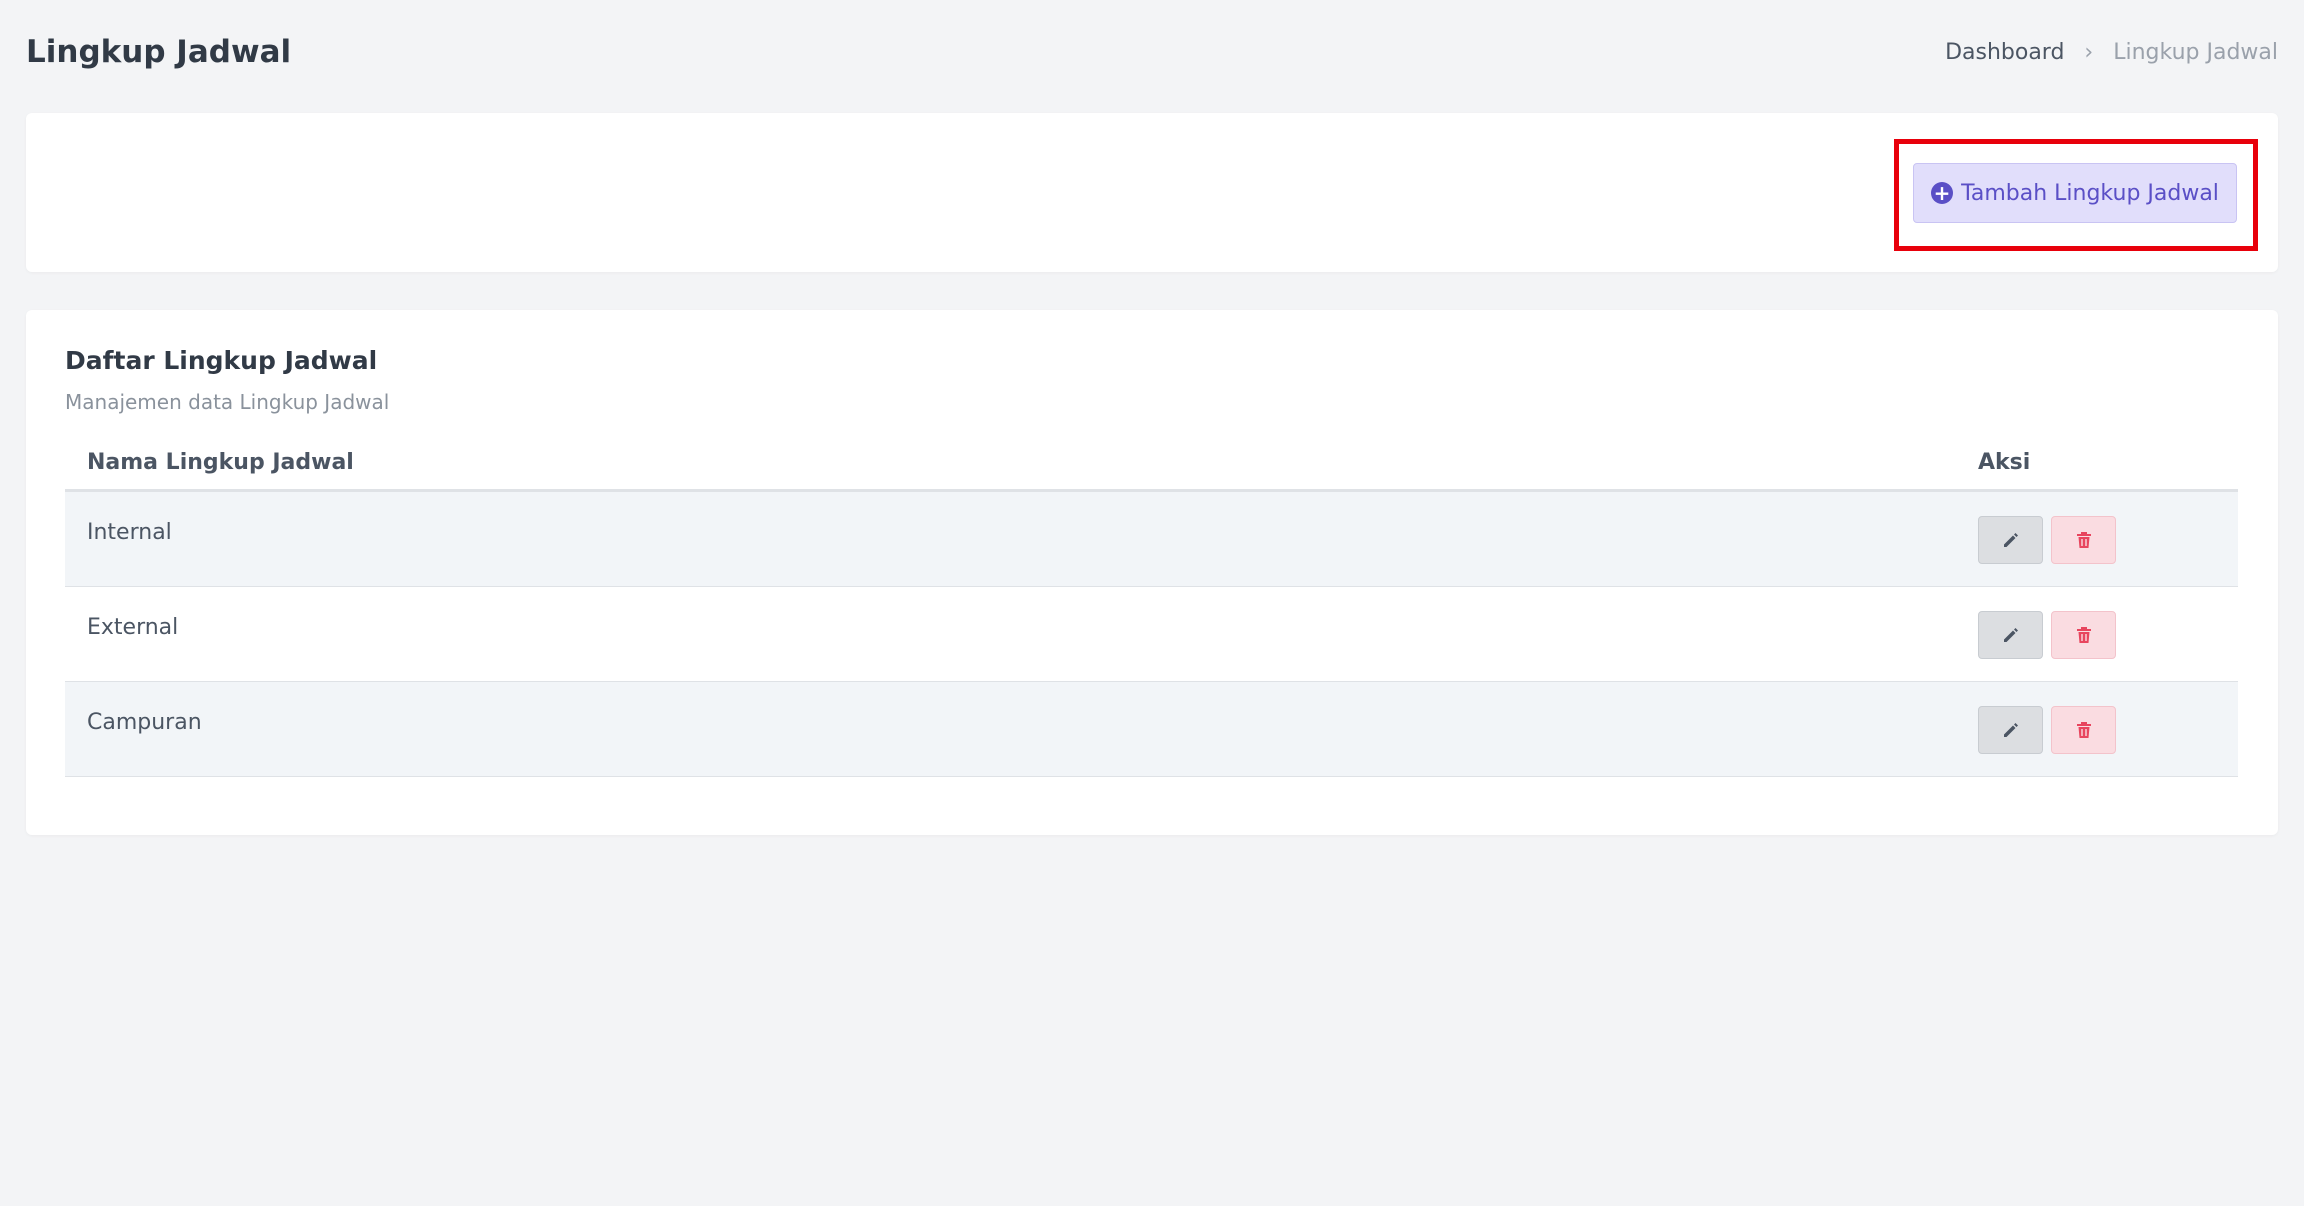 The width and height of the screenshot is (2304, 1206). I want to click on chevron-right-icon: ›, so click(2089, 52).